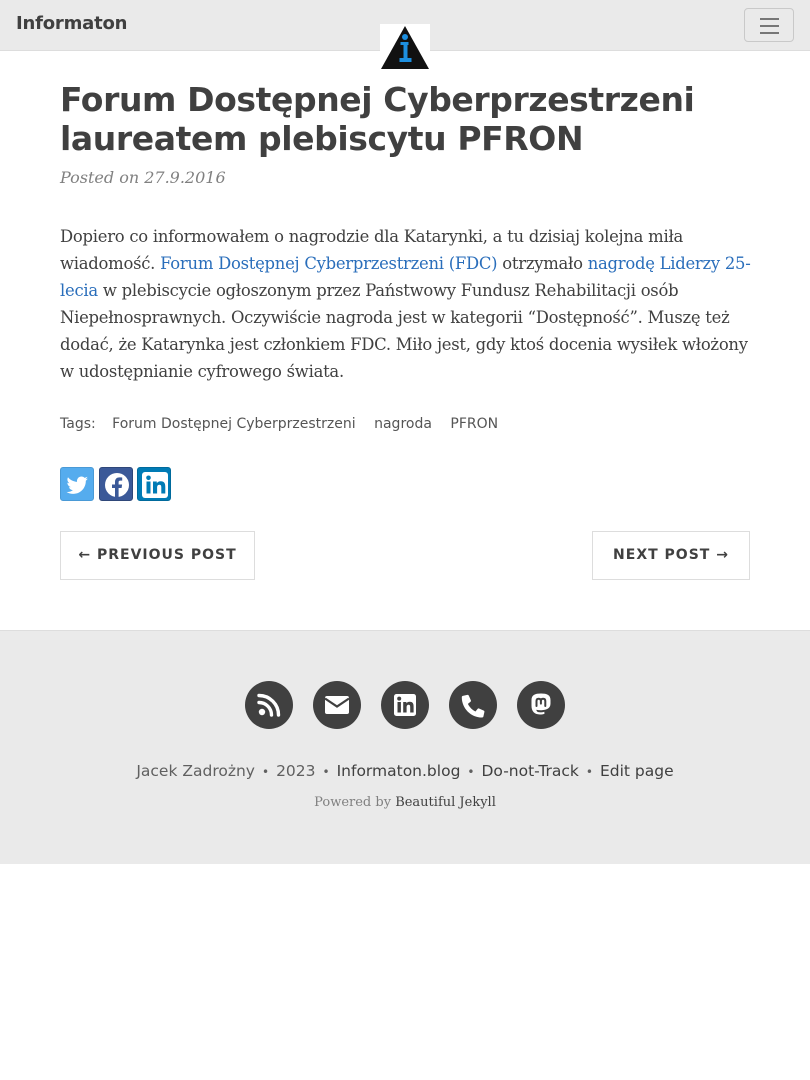  I want to click on rss-link, so click(269, 705).